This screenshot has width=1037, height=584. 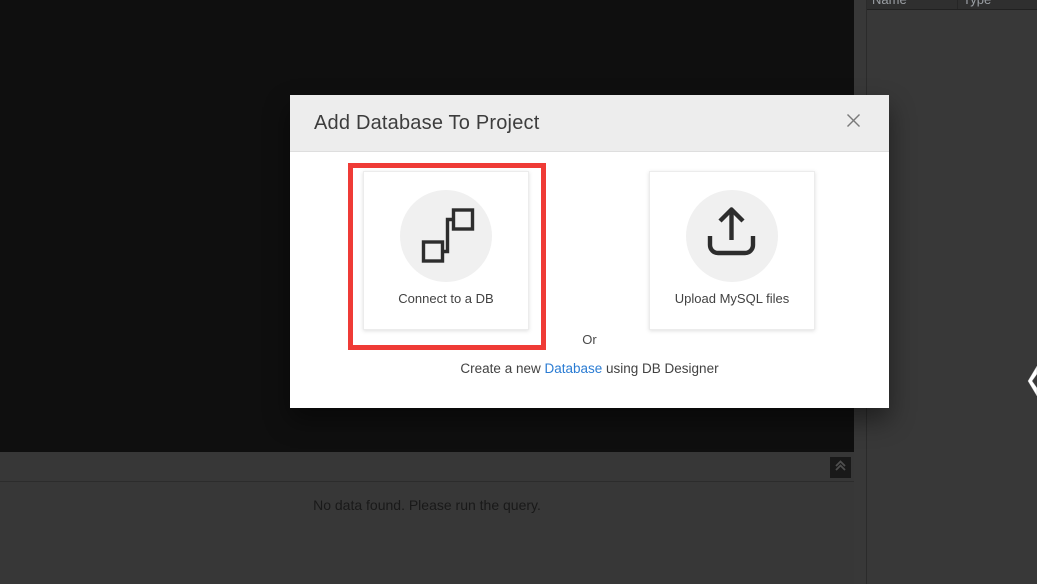 I want to click on upload-icon, so click(x=732, y=236).